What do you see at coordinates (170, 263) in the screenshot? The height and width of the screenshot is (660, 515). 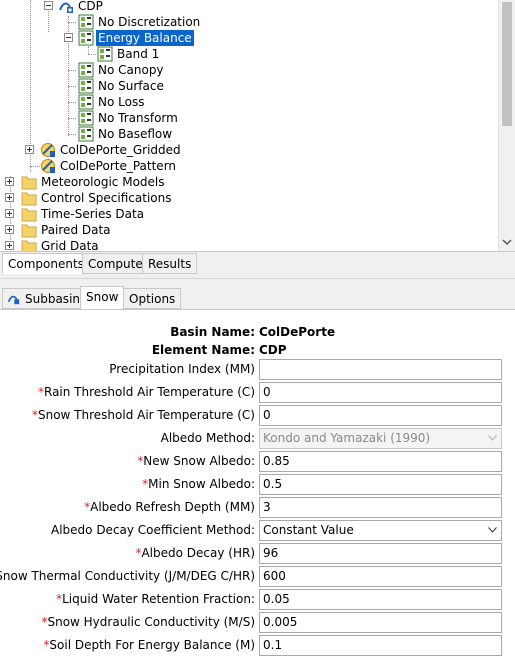 I see `tab-results: Results` at bounding box center [170, 263].